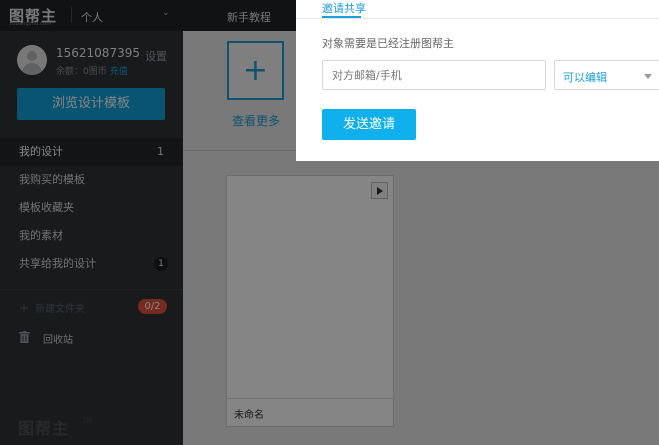  Describe the element at coordinates (152, 306) in the screenshot. I see `folder-quota-badge: 0/2` at that location.